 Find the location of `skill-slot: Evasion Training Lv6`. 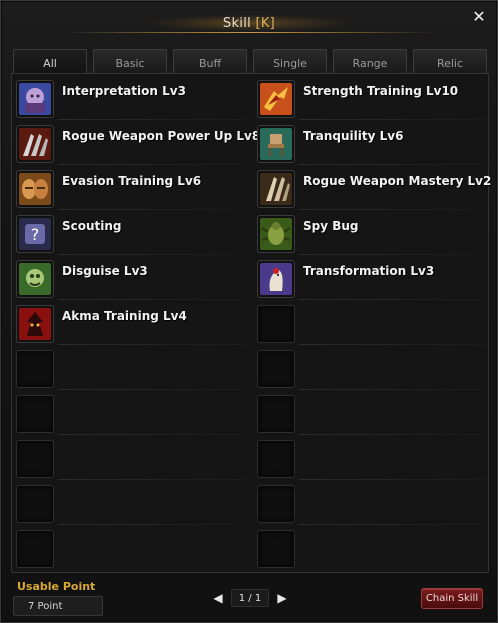

skill-slot: Evasion Training Lv6 is located at coordinates (136, 190).